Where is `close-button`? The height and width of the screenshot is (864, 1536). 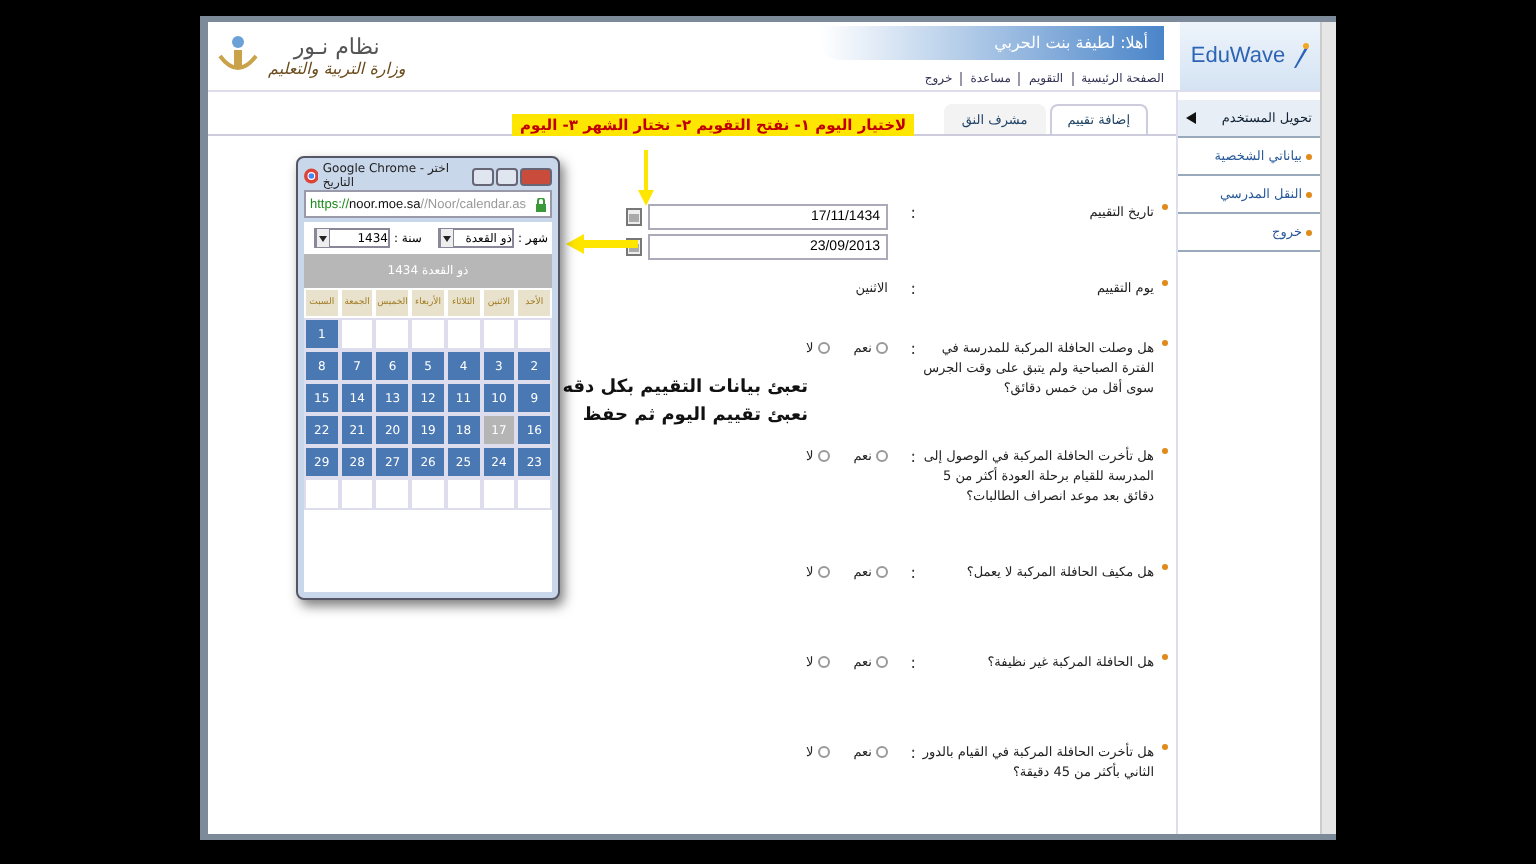
close-button is located at coordinates (536, 176).